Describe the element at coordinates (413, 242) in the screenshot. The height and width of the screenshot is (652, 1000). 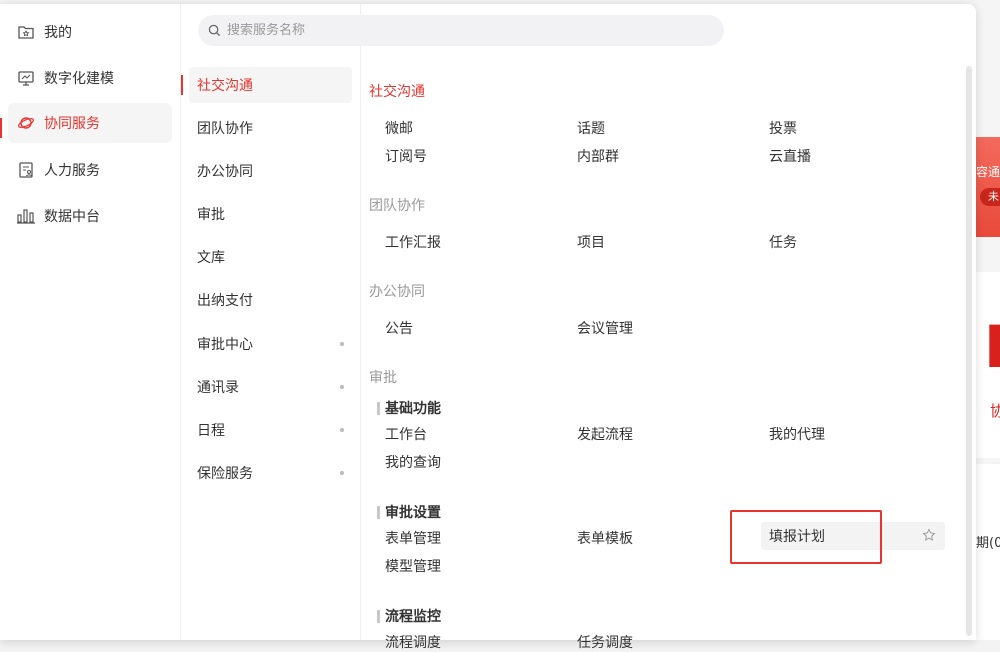
I see `service-item: 工作汇报` at that location.